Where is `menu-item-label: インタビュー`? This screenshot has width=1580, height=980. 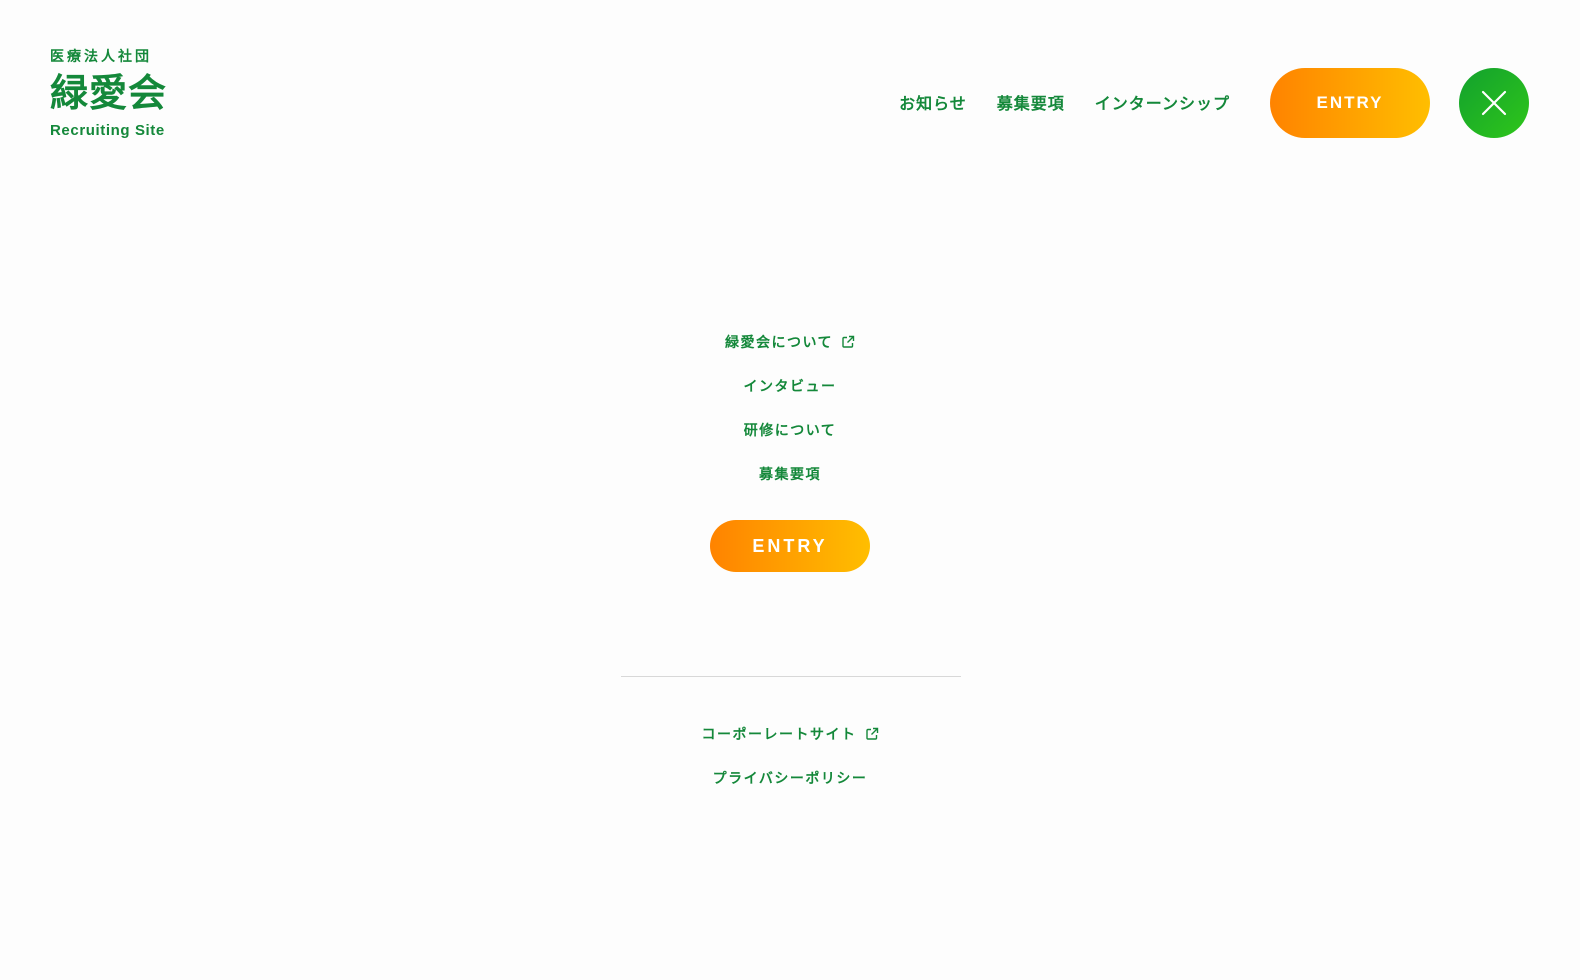
menu-item-label: インタビュー is located at coordinates (790, 387).